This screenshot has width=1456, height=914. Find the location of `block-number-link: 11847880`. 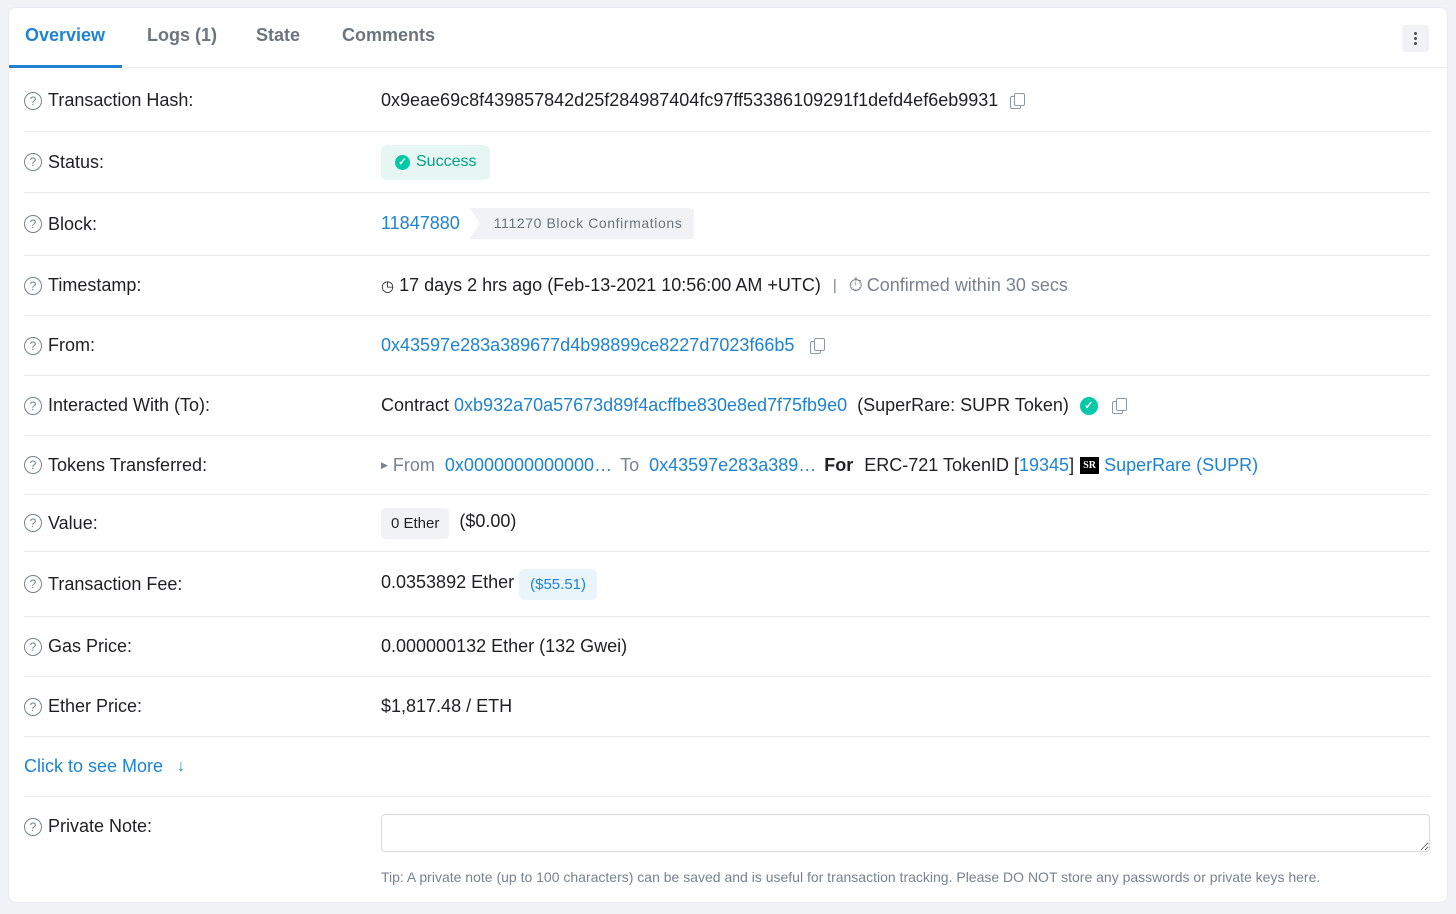

block-number-link: 11847880 is located at coordinates (420, 223).